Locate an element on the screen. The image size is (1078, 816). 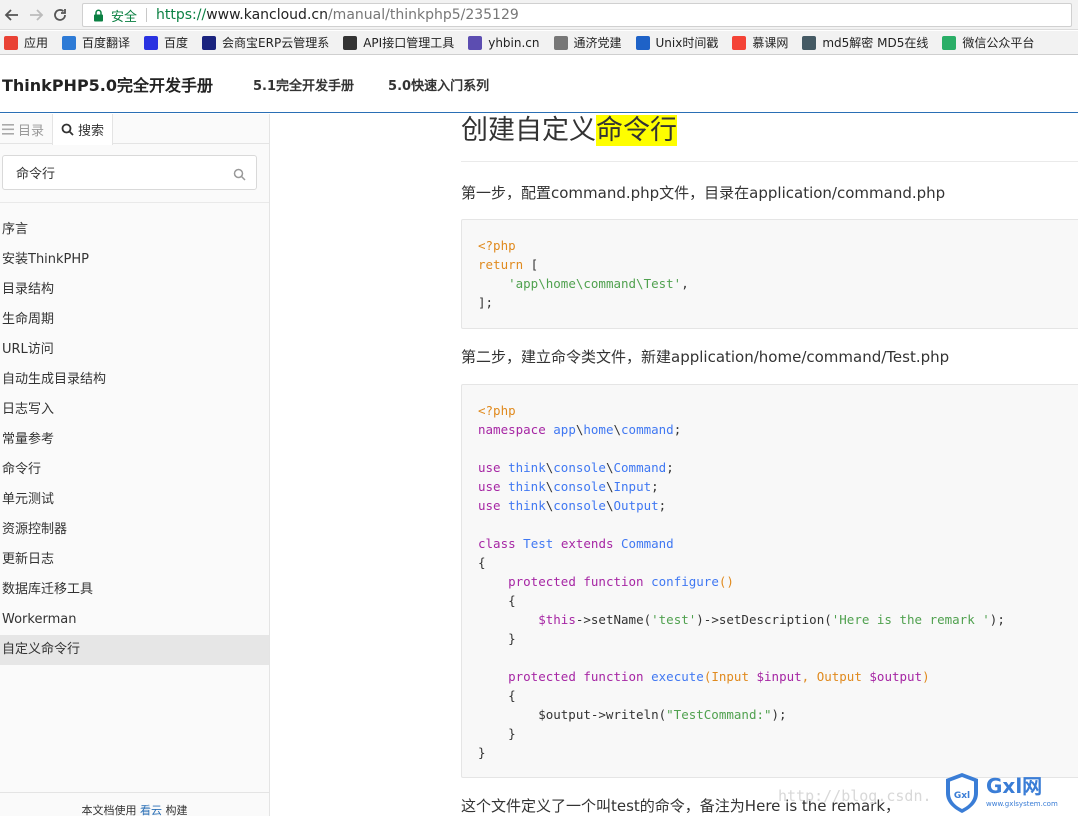
code-line: use think\console\Output; is located at coordinates (572, 505).